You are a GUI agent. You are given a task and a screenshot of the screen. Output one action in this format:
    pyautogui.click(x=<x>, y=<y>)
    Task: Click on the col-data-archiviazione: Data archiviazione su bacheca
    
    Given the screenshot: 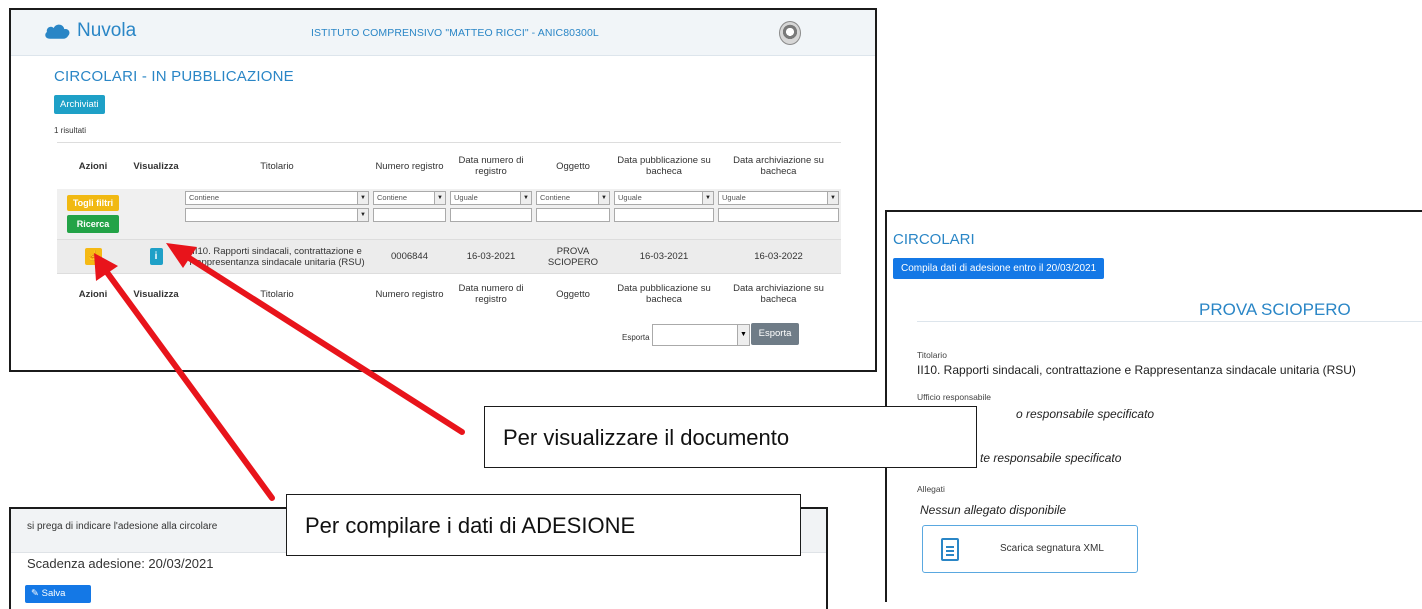 What is the action you would take?
    pyautogui.click(x=778, y=165)
    